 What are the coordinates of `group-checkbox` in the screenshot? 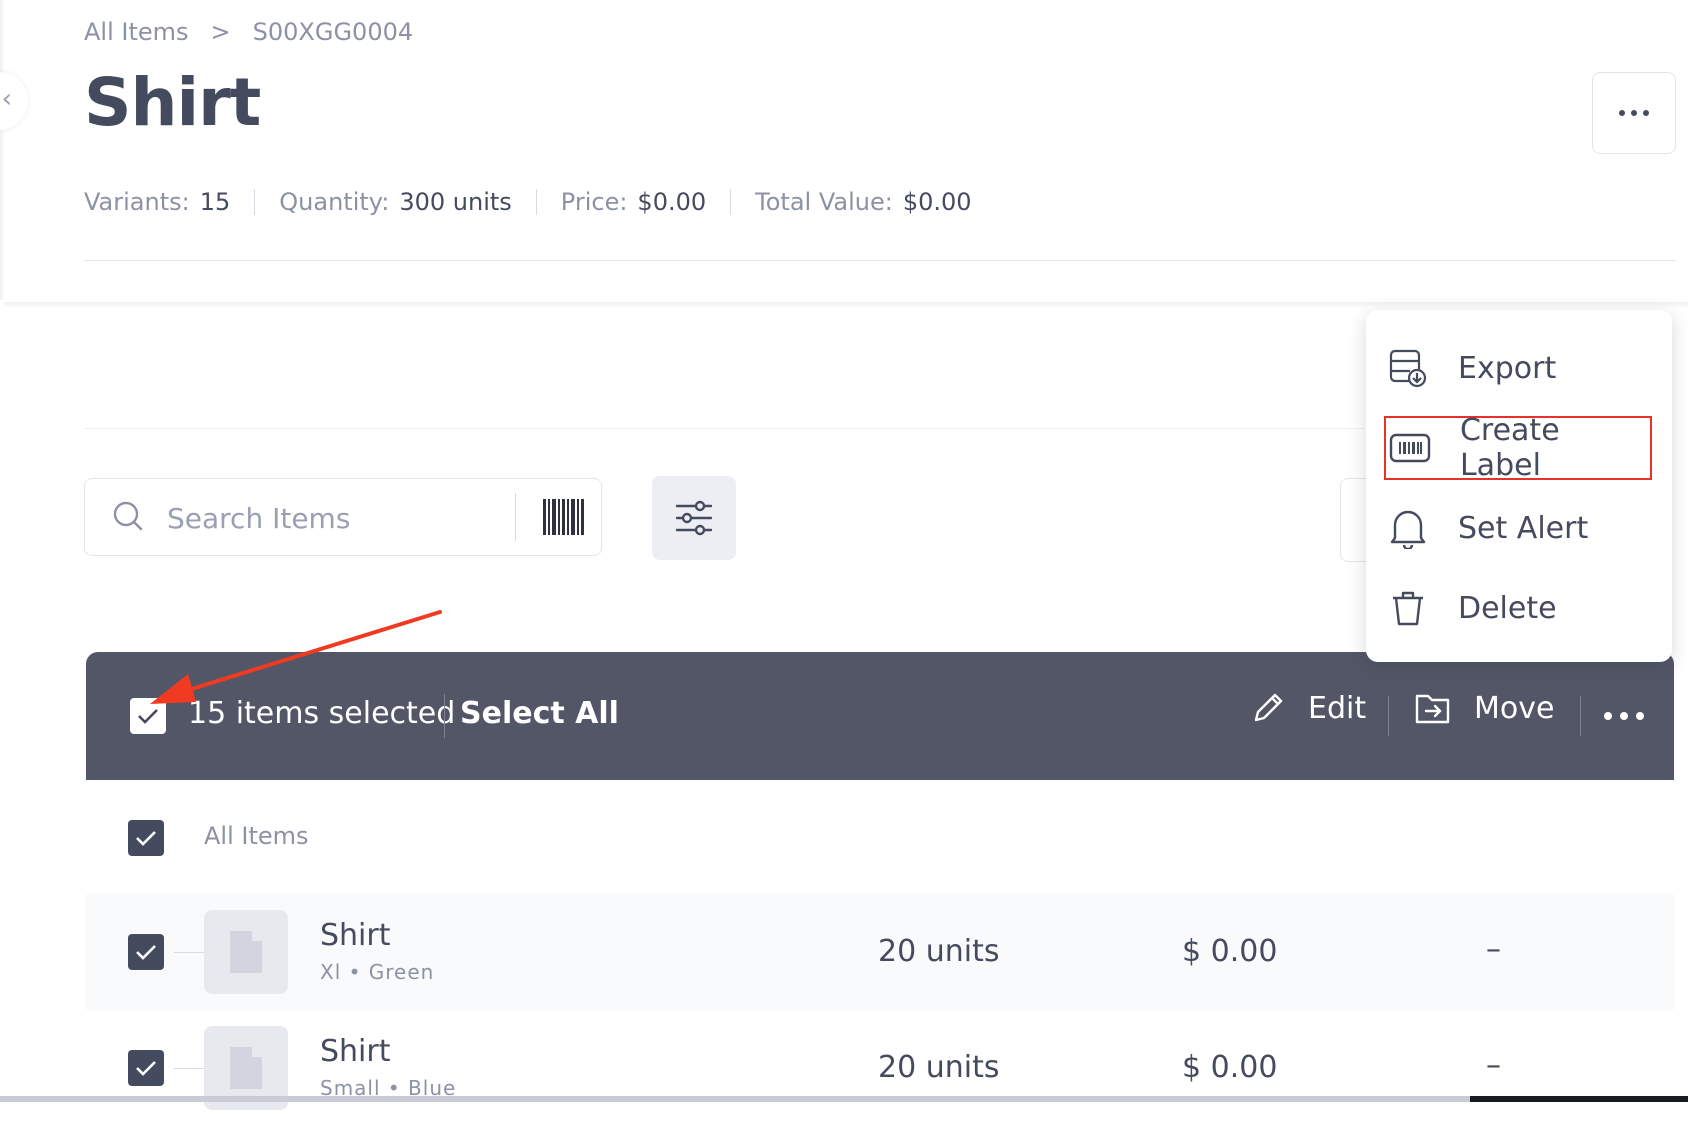 It's located at (146, 838).